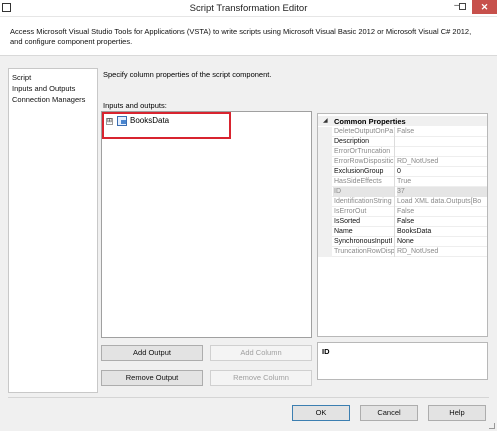 The height and width of the screenshot is (431, 497). Describe the element at coordinates (48, 99) in the screenshot. I see `nav-item-connection-managers: Connection Managers` at that location.